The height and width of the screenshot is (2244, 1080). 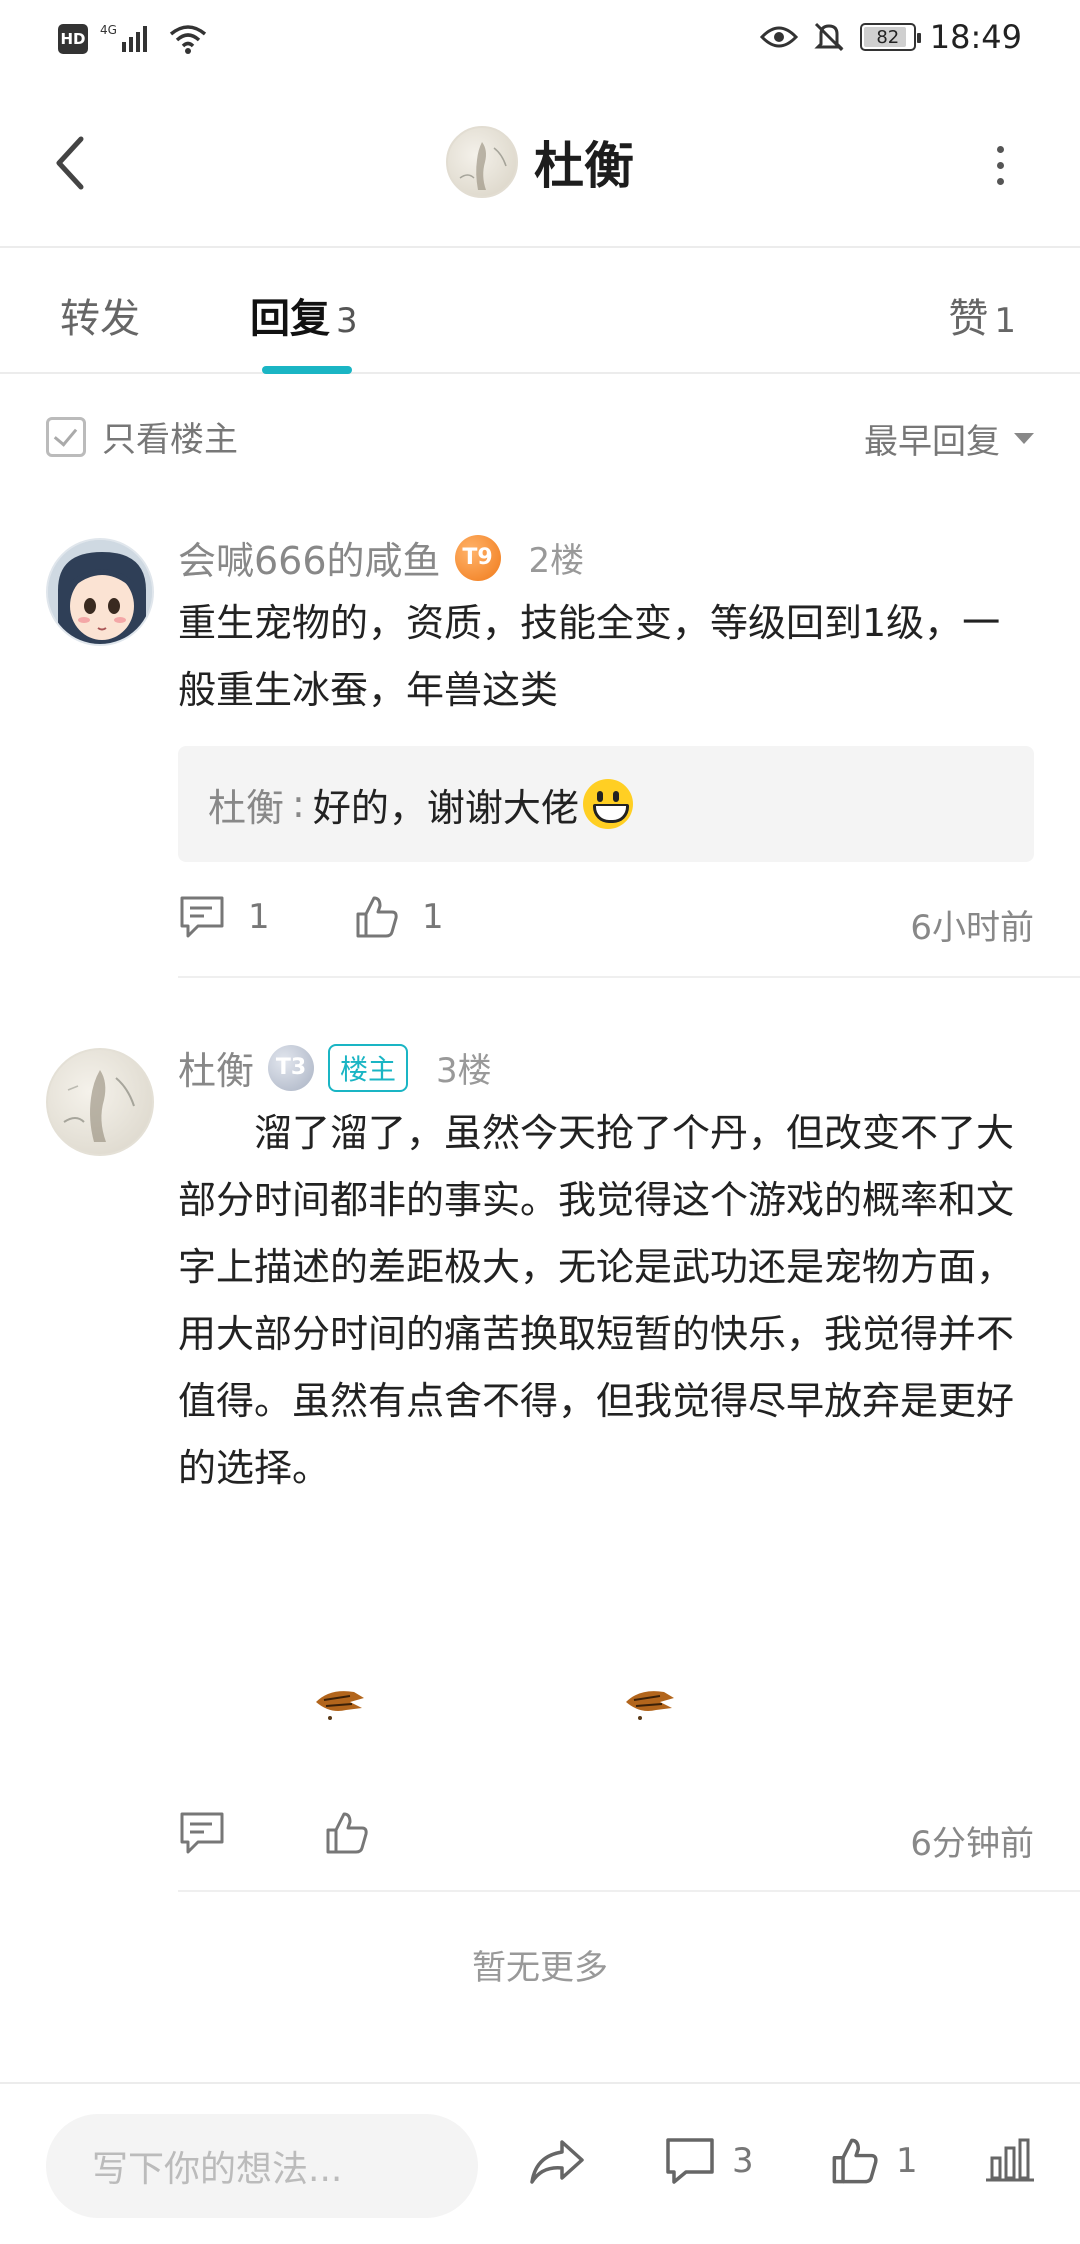 I want to click on comment-button: 3, so click(x=709, y=2161).